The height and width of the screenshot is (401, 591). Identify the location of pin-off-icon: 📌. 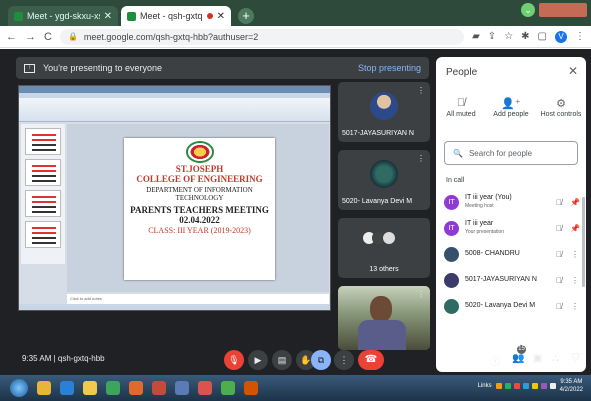
(575, 228).